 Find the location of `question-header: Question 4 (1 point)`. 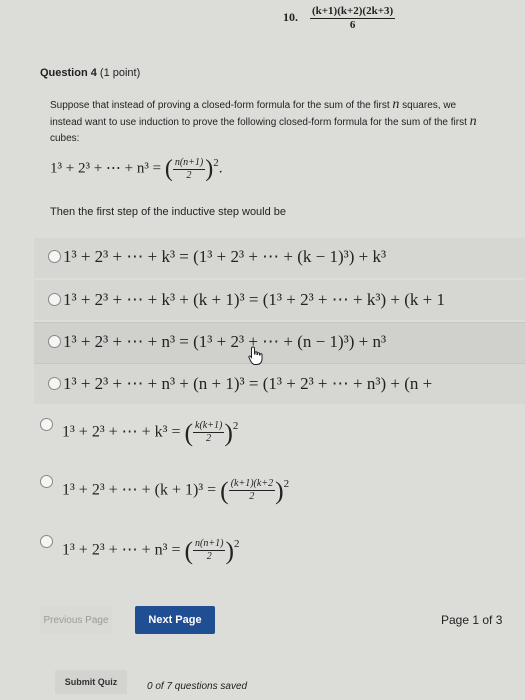

question-header: Question 4 (1 point) is located at coordinates (90, 73).